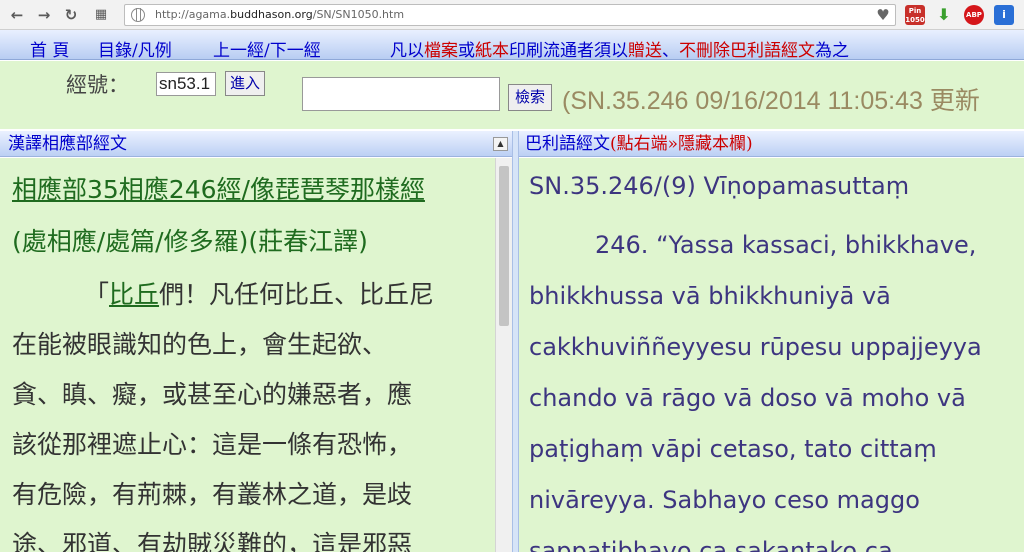  Describe the element at coordinates (407, 50) in the screenshot. I see `notice-part: 凡以` at that location.